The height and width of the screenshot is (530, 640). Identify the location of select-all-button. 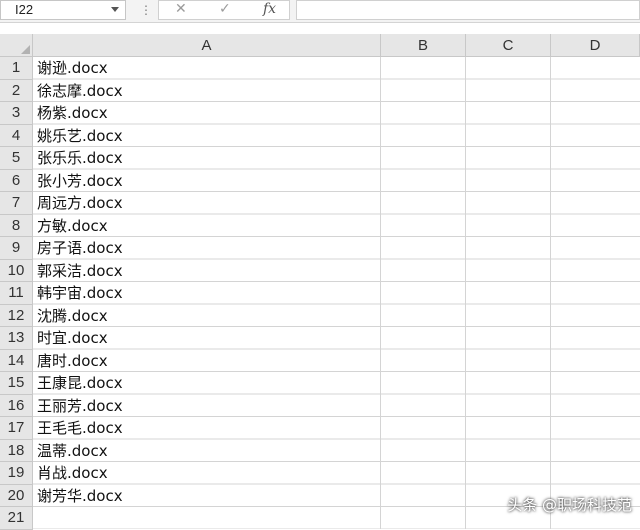
(16, 45).